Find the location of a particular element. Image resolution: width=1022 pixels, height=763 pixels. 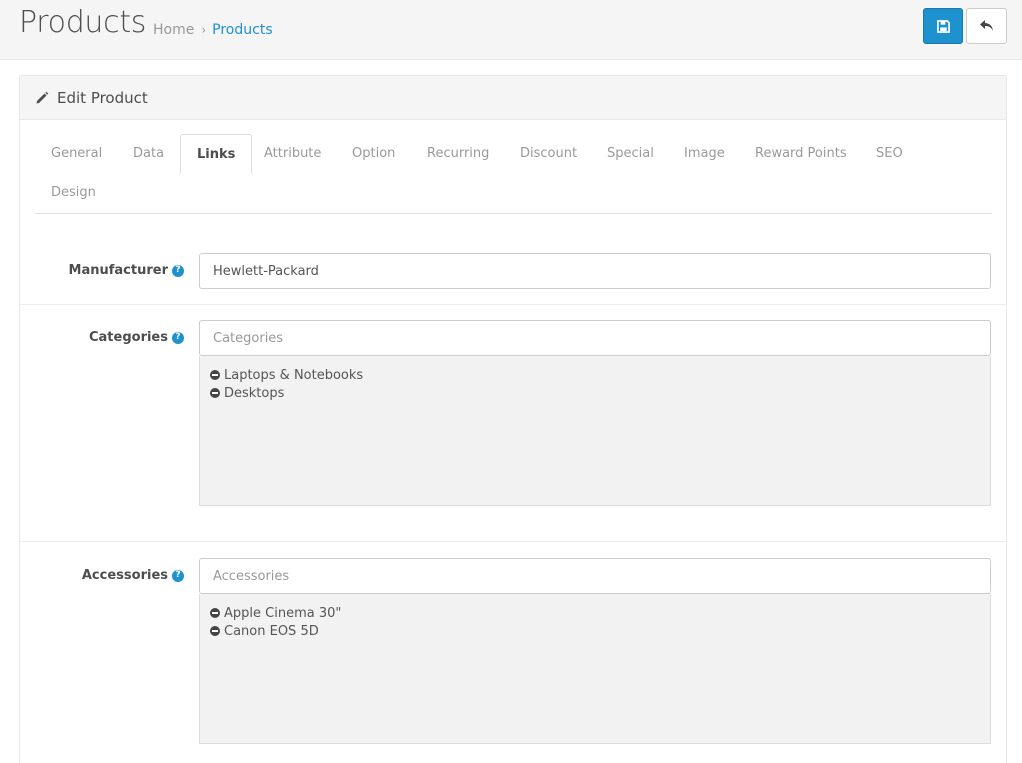

manufacturer-label: Manufacturer ? is located at coordinates (126, 270).